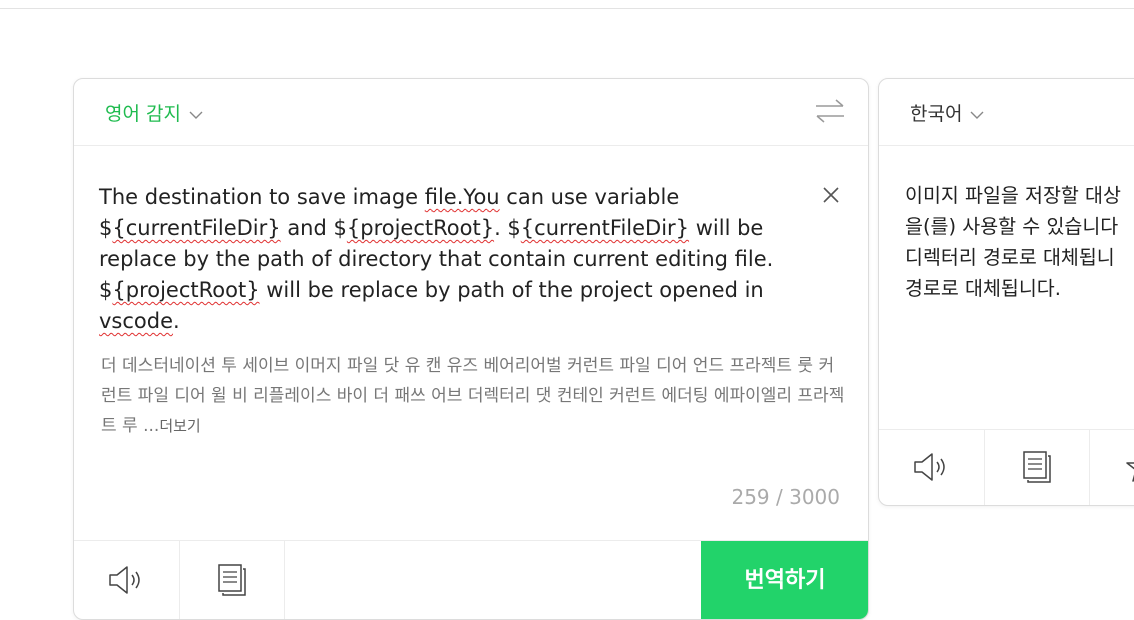 The width and height of the screenshot is (1134, 620). Describe the element at coordinates (179, 426) in the screenshot. I see `show-more-link: 더보기` at that location.